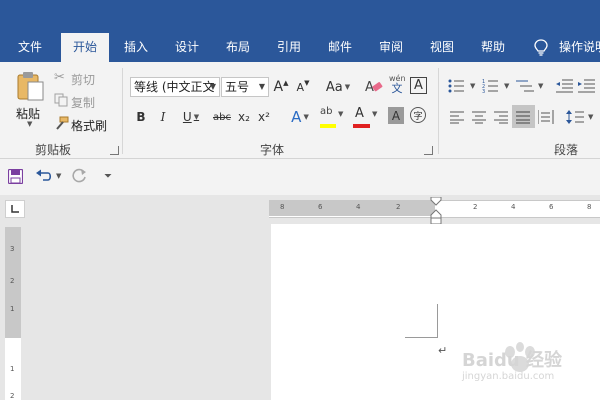  What do you see at coordinates (303, 87) in the screenshot?
I see `shrink-font-button: A ▼` at bounding box center [303, 87].